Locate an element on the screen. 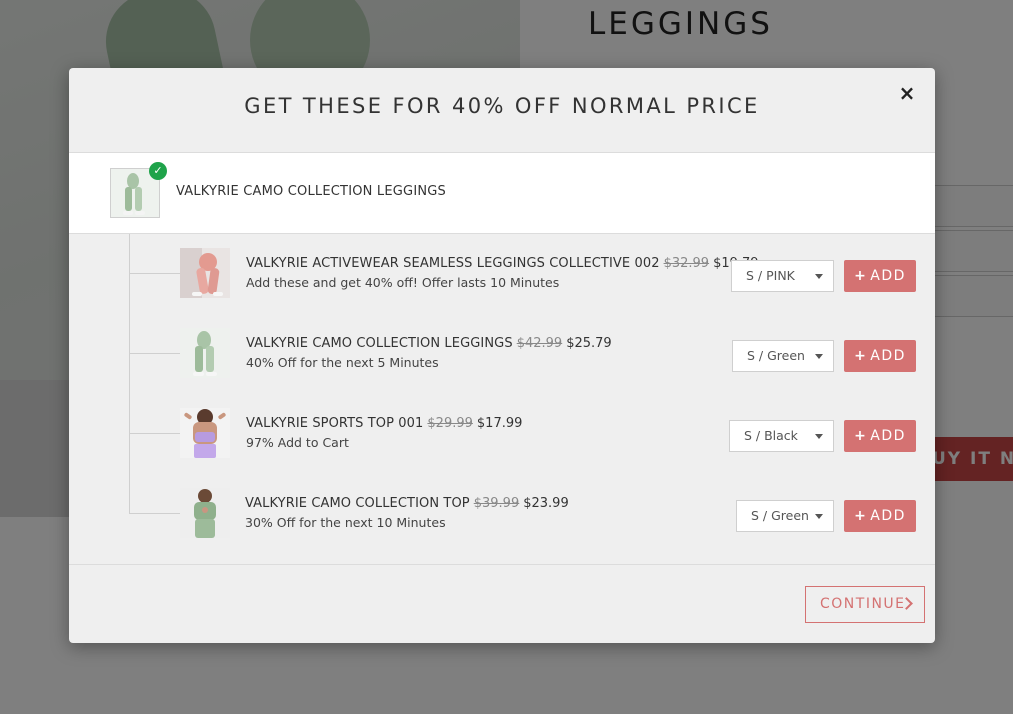  sports-top-image is located at coordinates (205, 433).